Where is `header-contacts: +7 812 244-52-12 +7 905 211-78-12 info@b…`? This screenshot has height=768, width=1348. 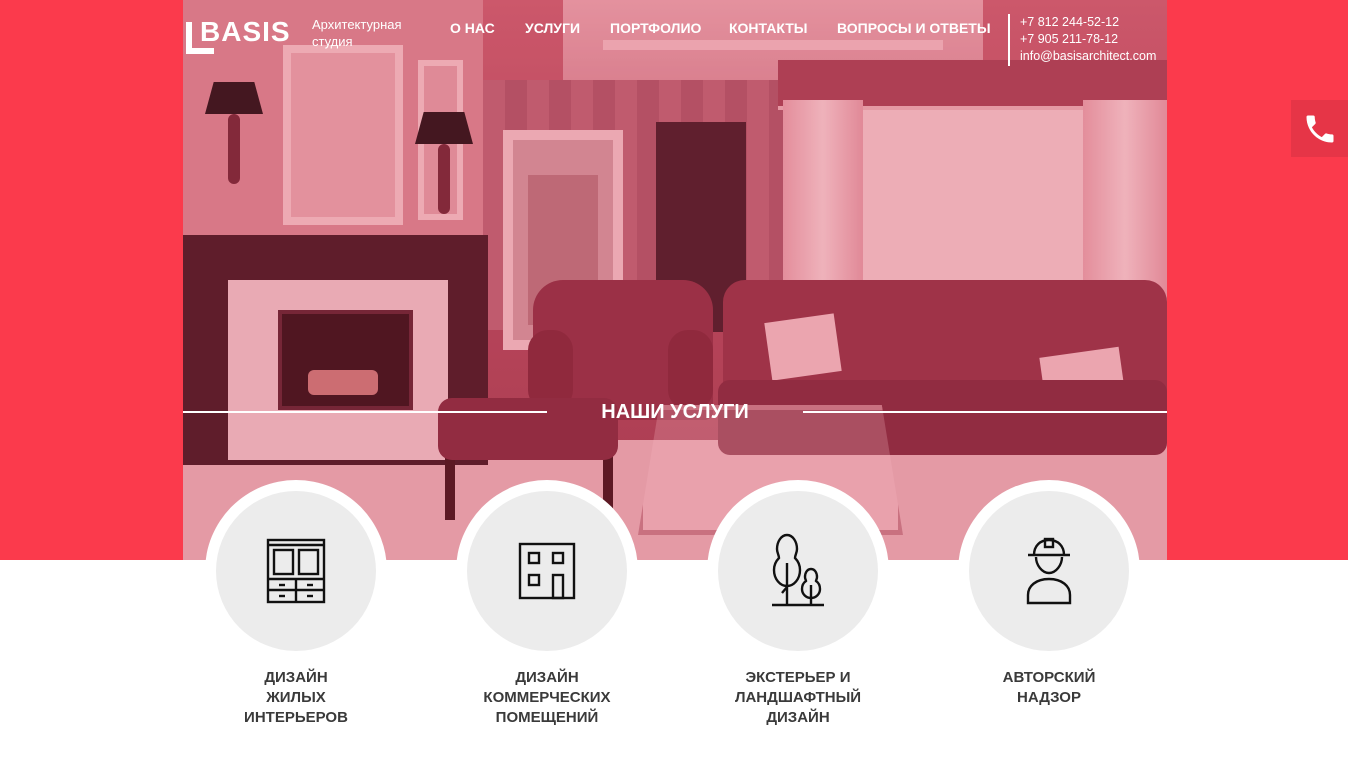
header-contacts: +7 812 244-52-12 +7 905 211-78-12 info@b… is located at coordinates (1088, 40).